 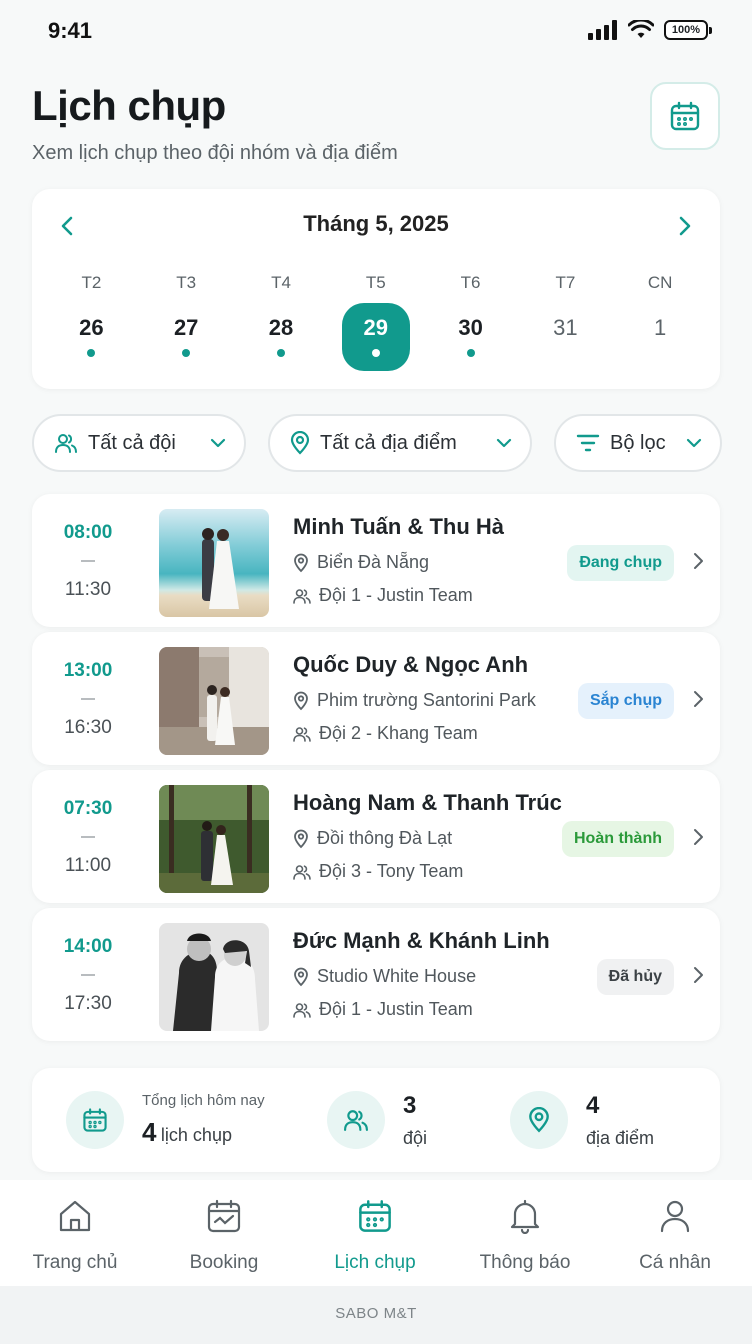 What do you see at coordinates (675, 1233) in the screenshot?
I see `tab-profile: Cá nhân` at bounding box center [675, 1233].